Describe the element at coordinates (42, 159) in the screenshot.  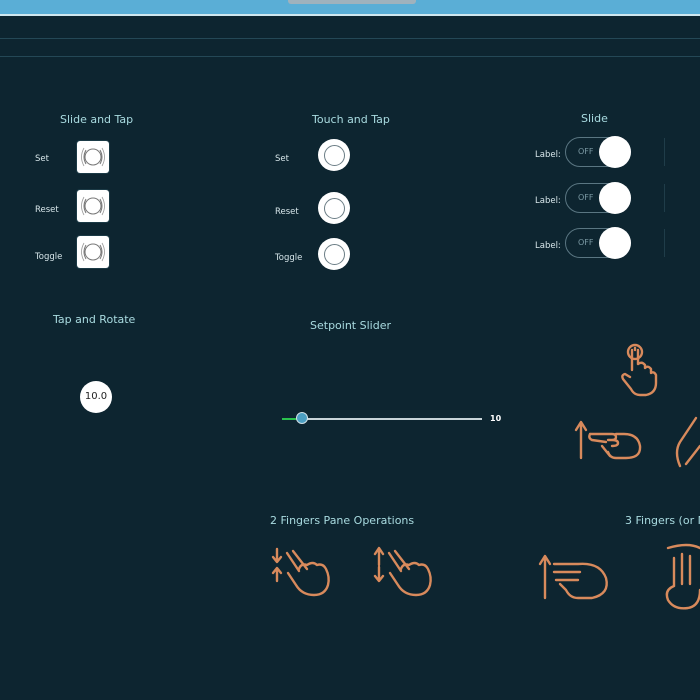
I see `slide-tap-set-label: Set` at that location.